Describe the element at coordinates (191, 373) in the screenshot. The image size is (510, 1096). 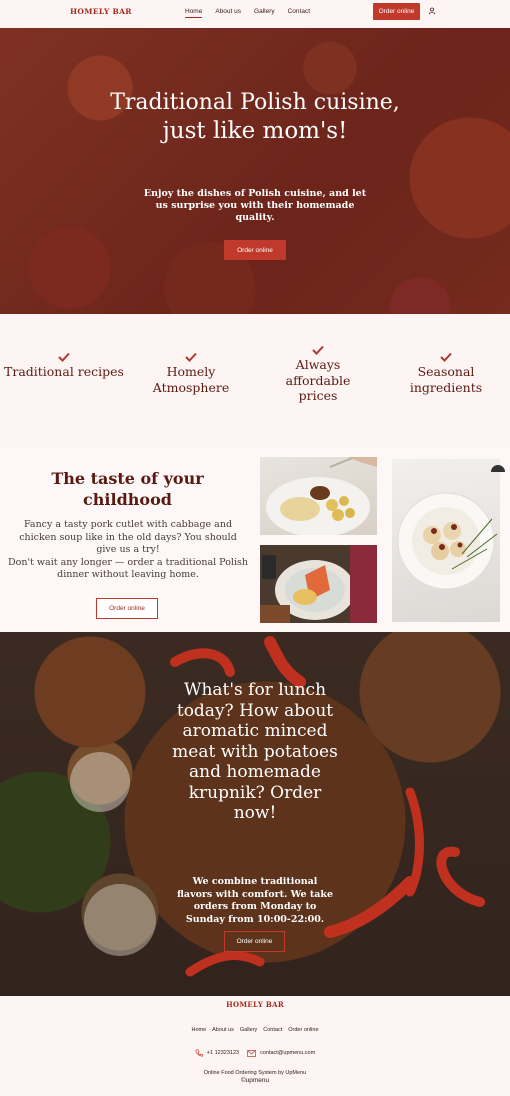
I see `feature-homely-atmosphere: Homely Atmosphere` at that location.